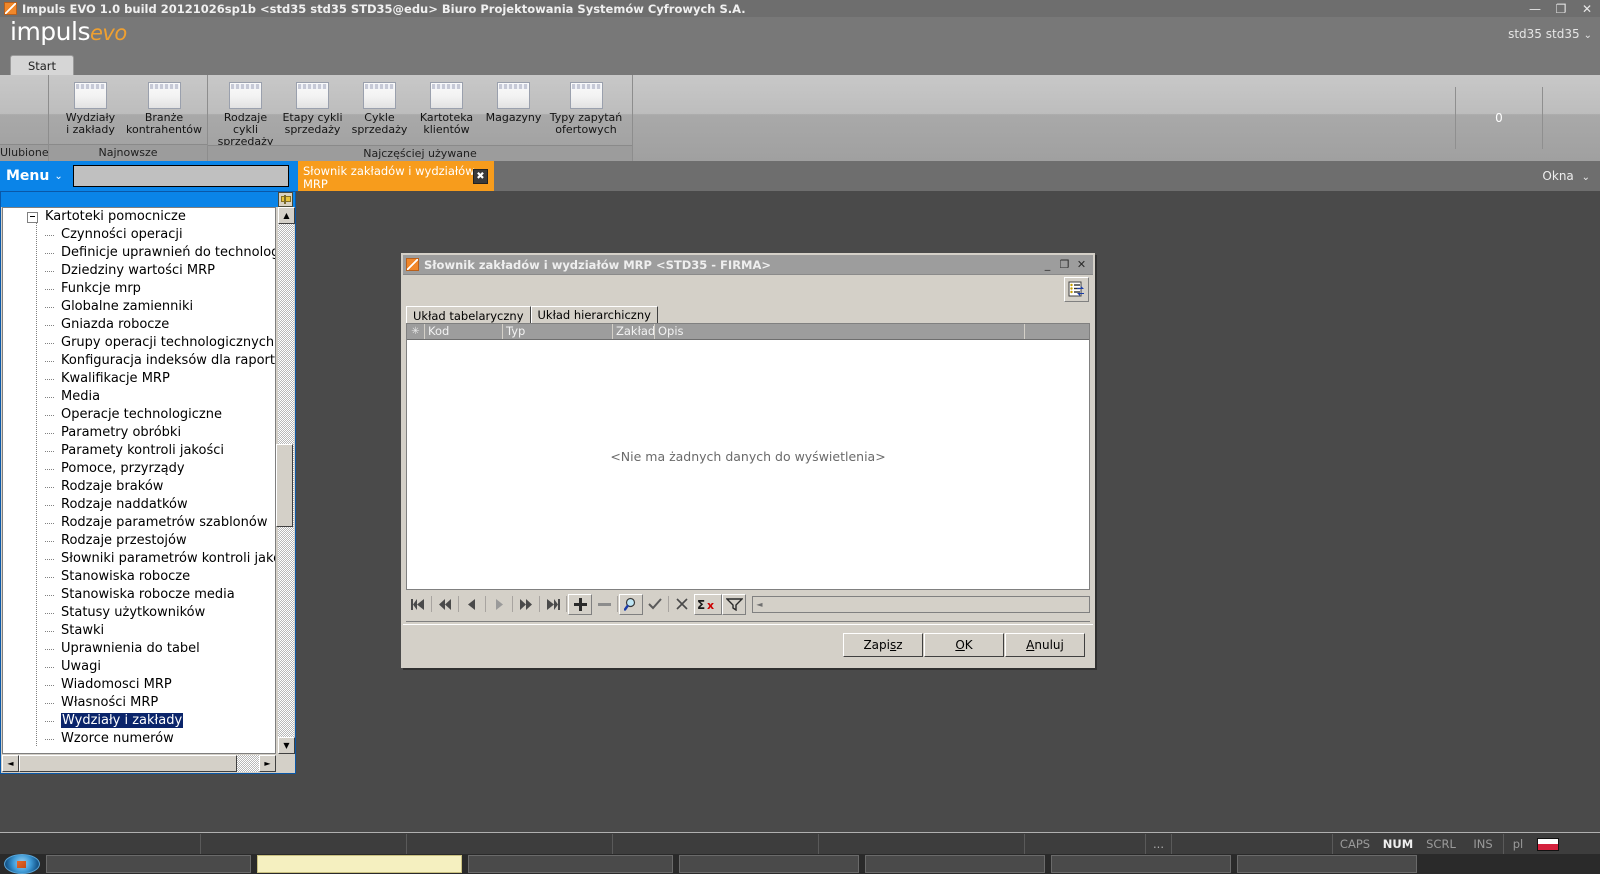 The width and height of the screenshot is (1600, 874). What do you see at coordinates (580, 604) in the screenshot?
I see `insert-record-button` at bounding box center [580, 604].